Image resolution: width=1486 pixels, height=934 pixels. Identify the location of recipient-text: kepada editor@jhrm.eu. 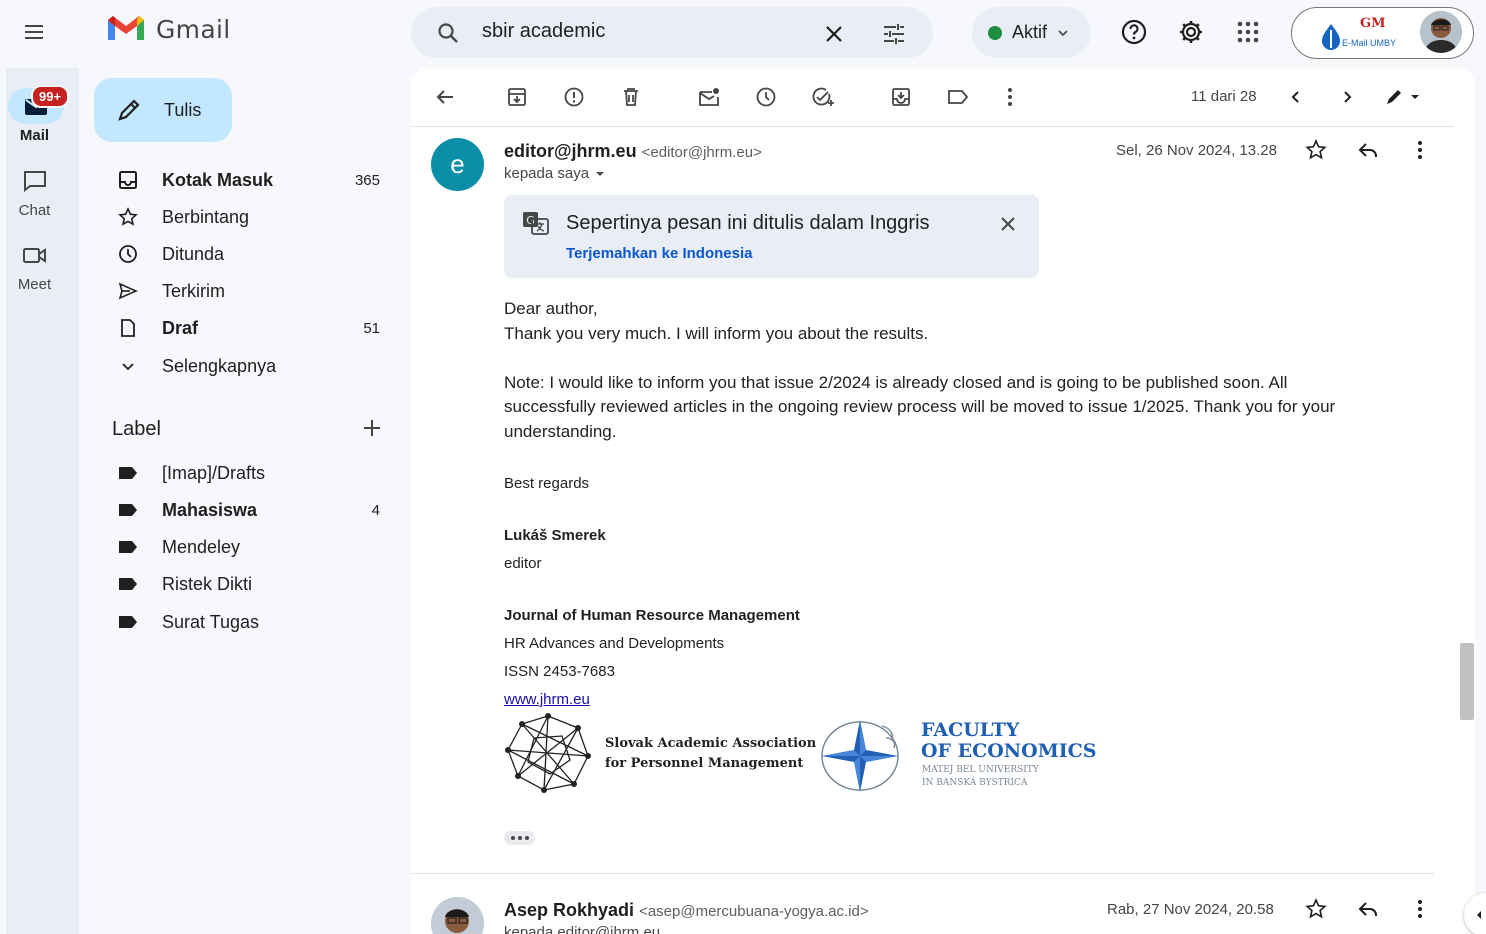
(582, 929).